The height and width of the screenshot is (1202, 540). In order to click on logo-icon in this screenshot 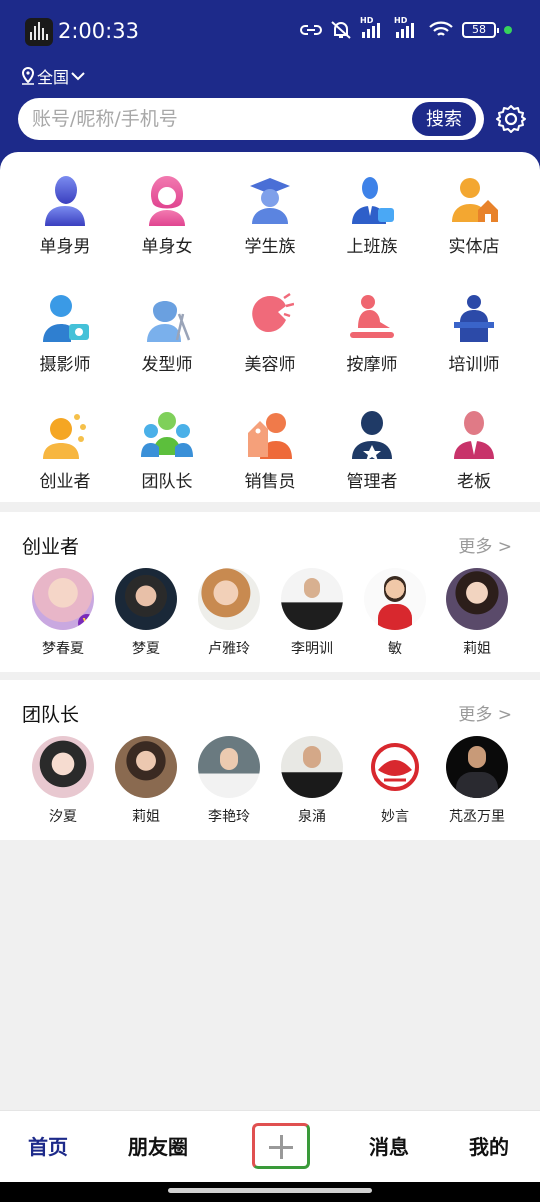, I will do `click(395, 767)`.